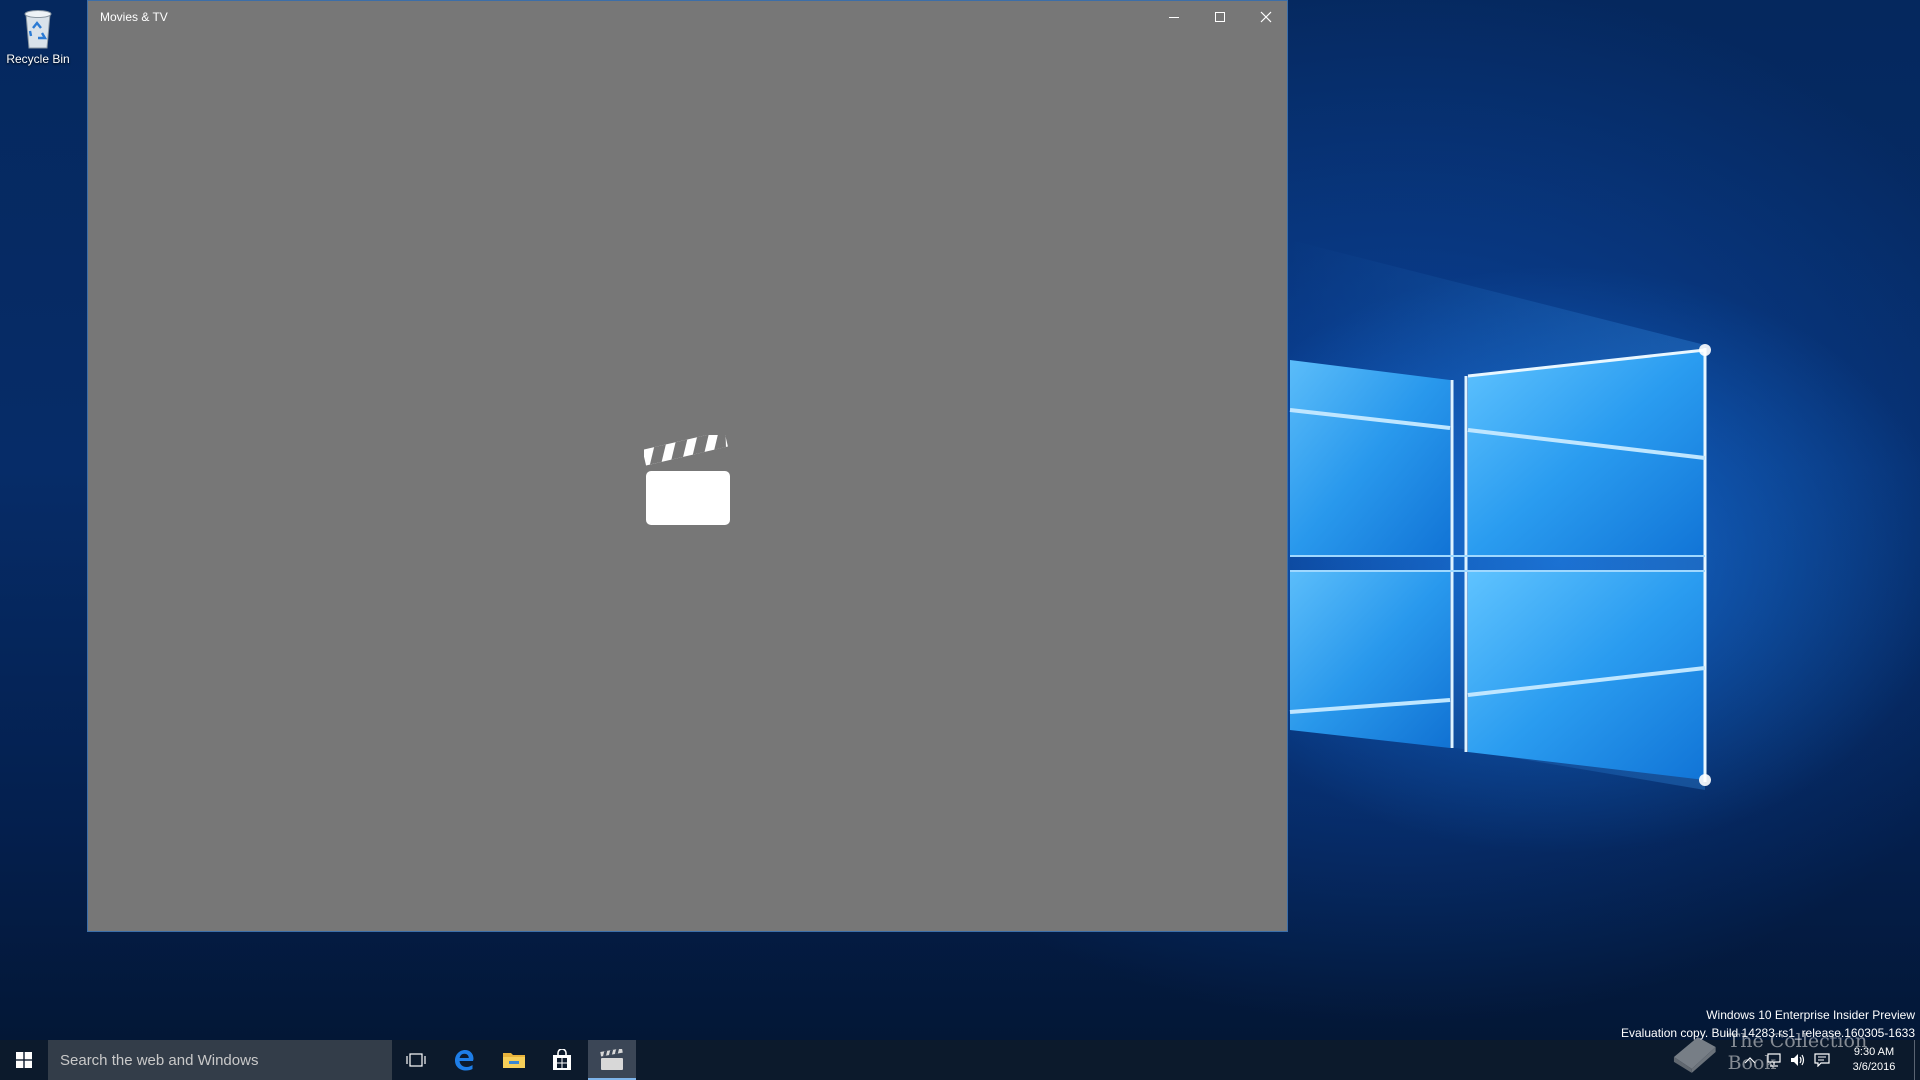 The width and height of the screenshot is (1920, 1080). I want to click on task-view-button, so click(416, 1060).